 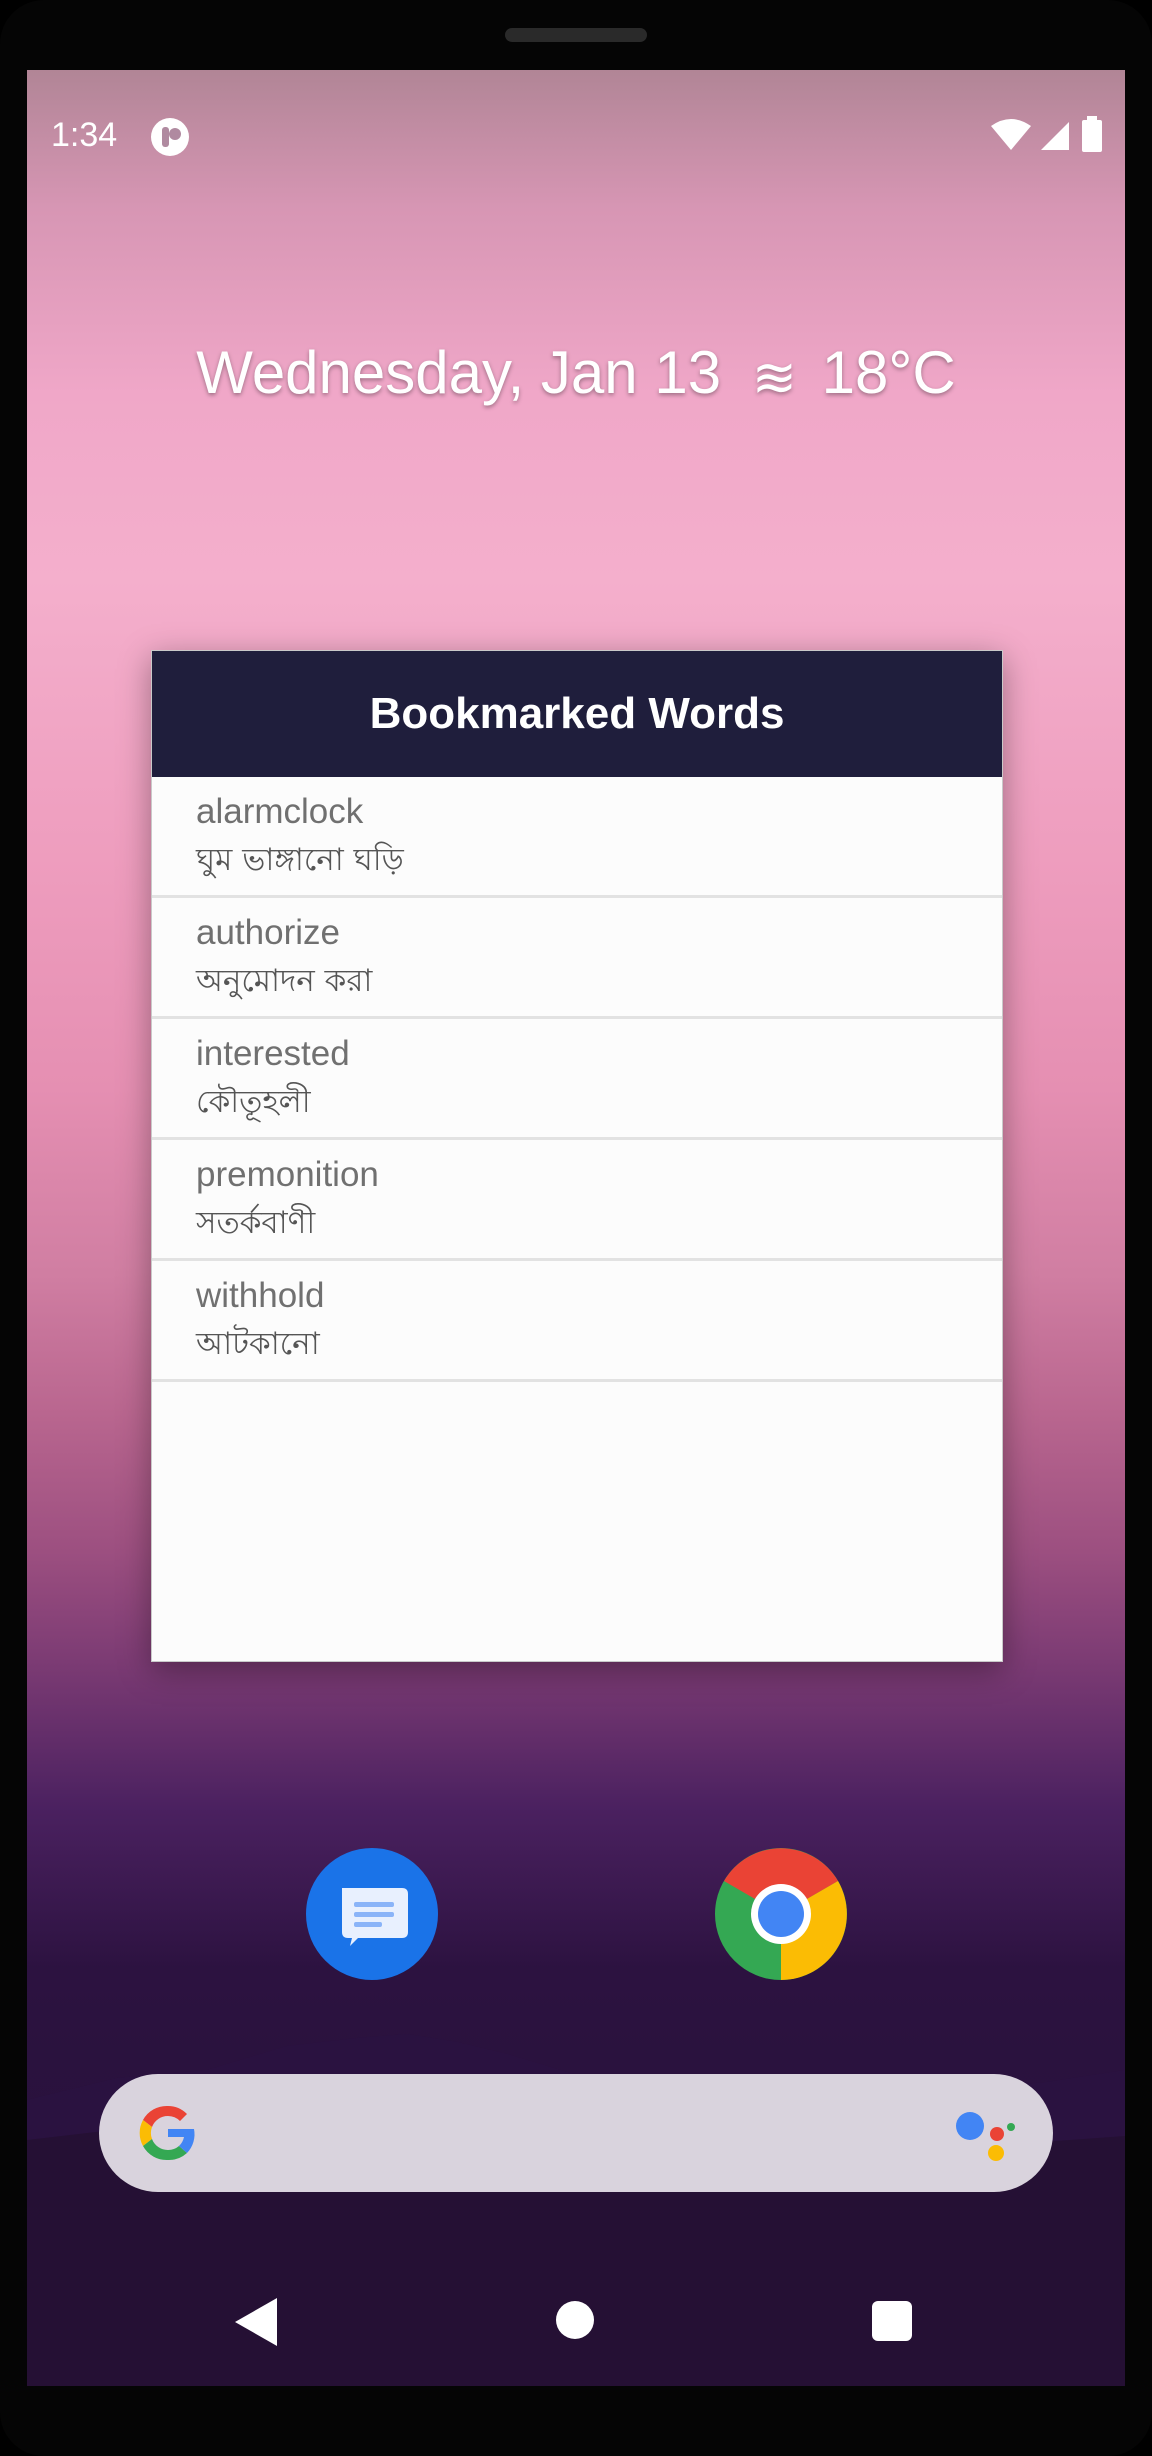 I want to click on signal-icon, so click(x=1055, y=136).